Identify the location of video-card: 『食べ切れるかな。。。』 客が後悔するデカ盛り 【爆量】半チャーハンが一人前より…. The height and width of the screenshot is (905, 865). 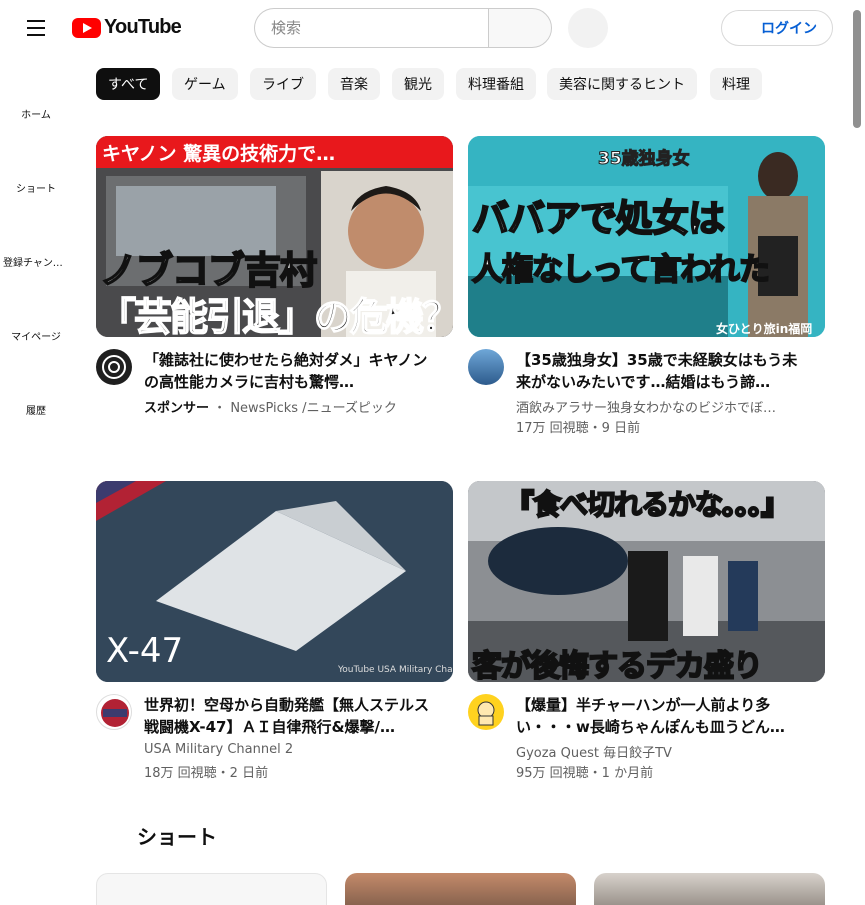
(646, 631).